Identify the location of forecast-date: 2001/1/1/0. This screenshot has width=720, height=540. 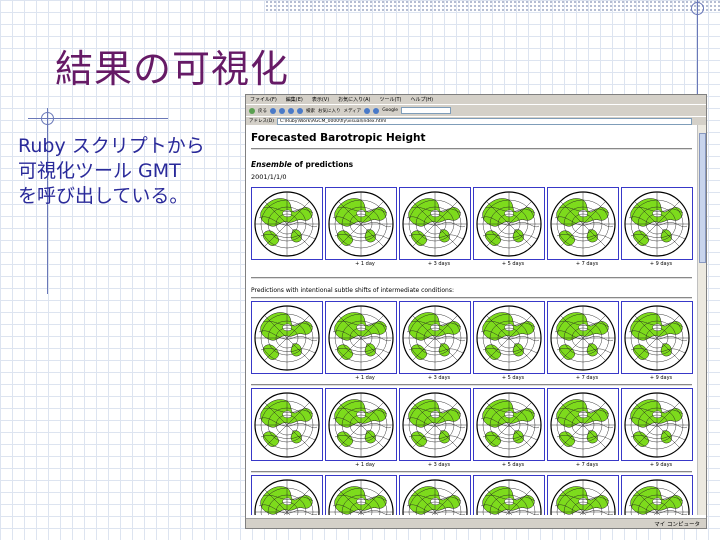
(269, 177).